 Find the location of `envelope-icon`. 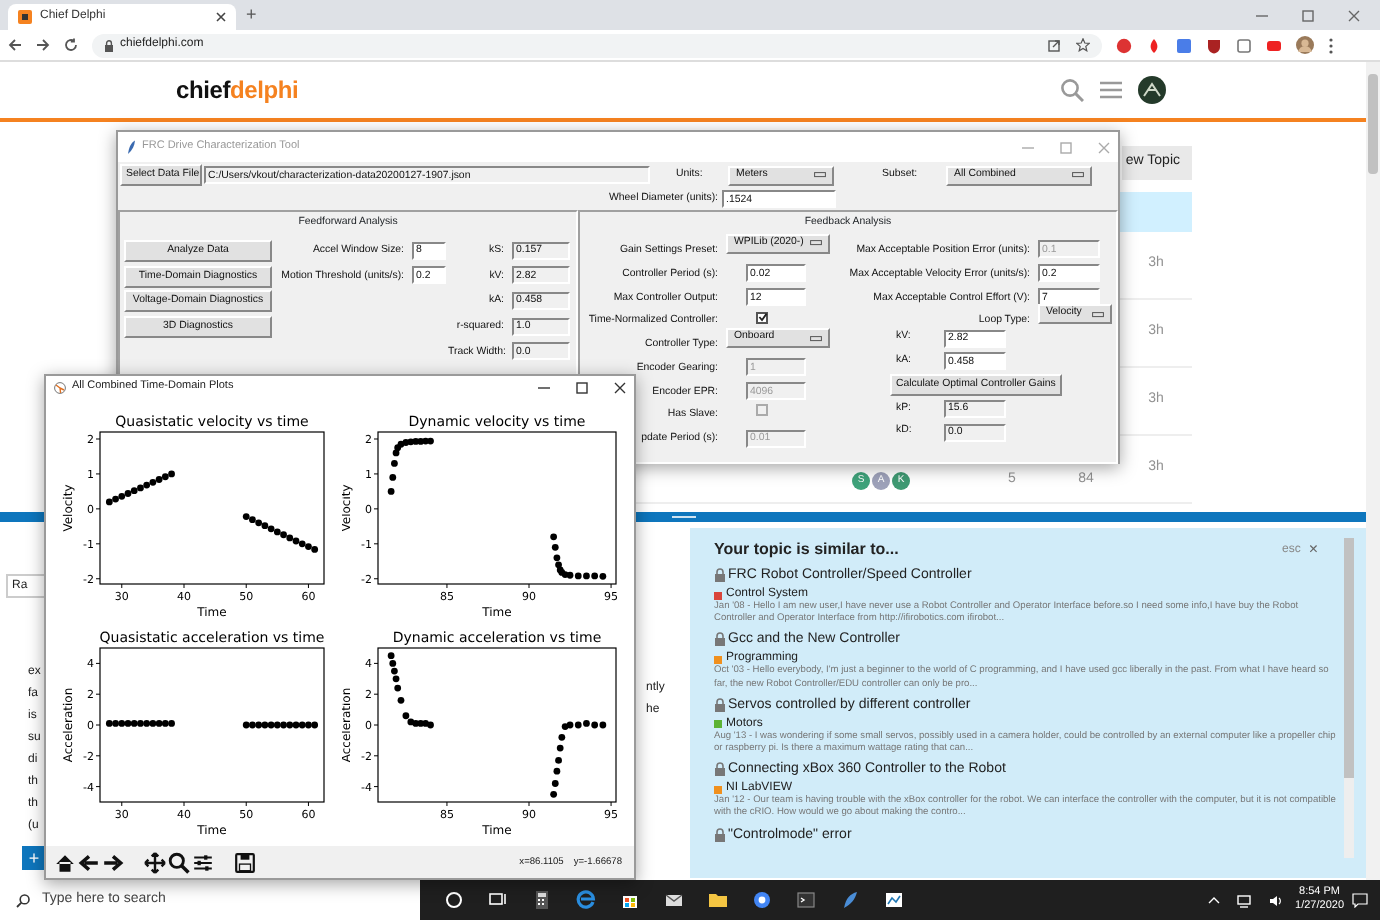

envelope-icon is located at coordinates (674, 900).